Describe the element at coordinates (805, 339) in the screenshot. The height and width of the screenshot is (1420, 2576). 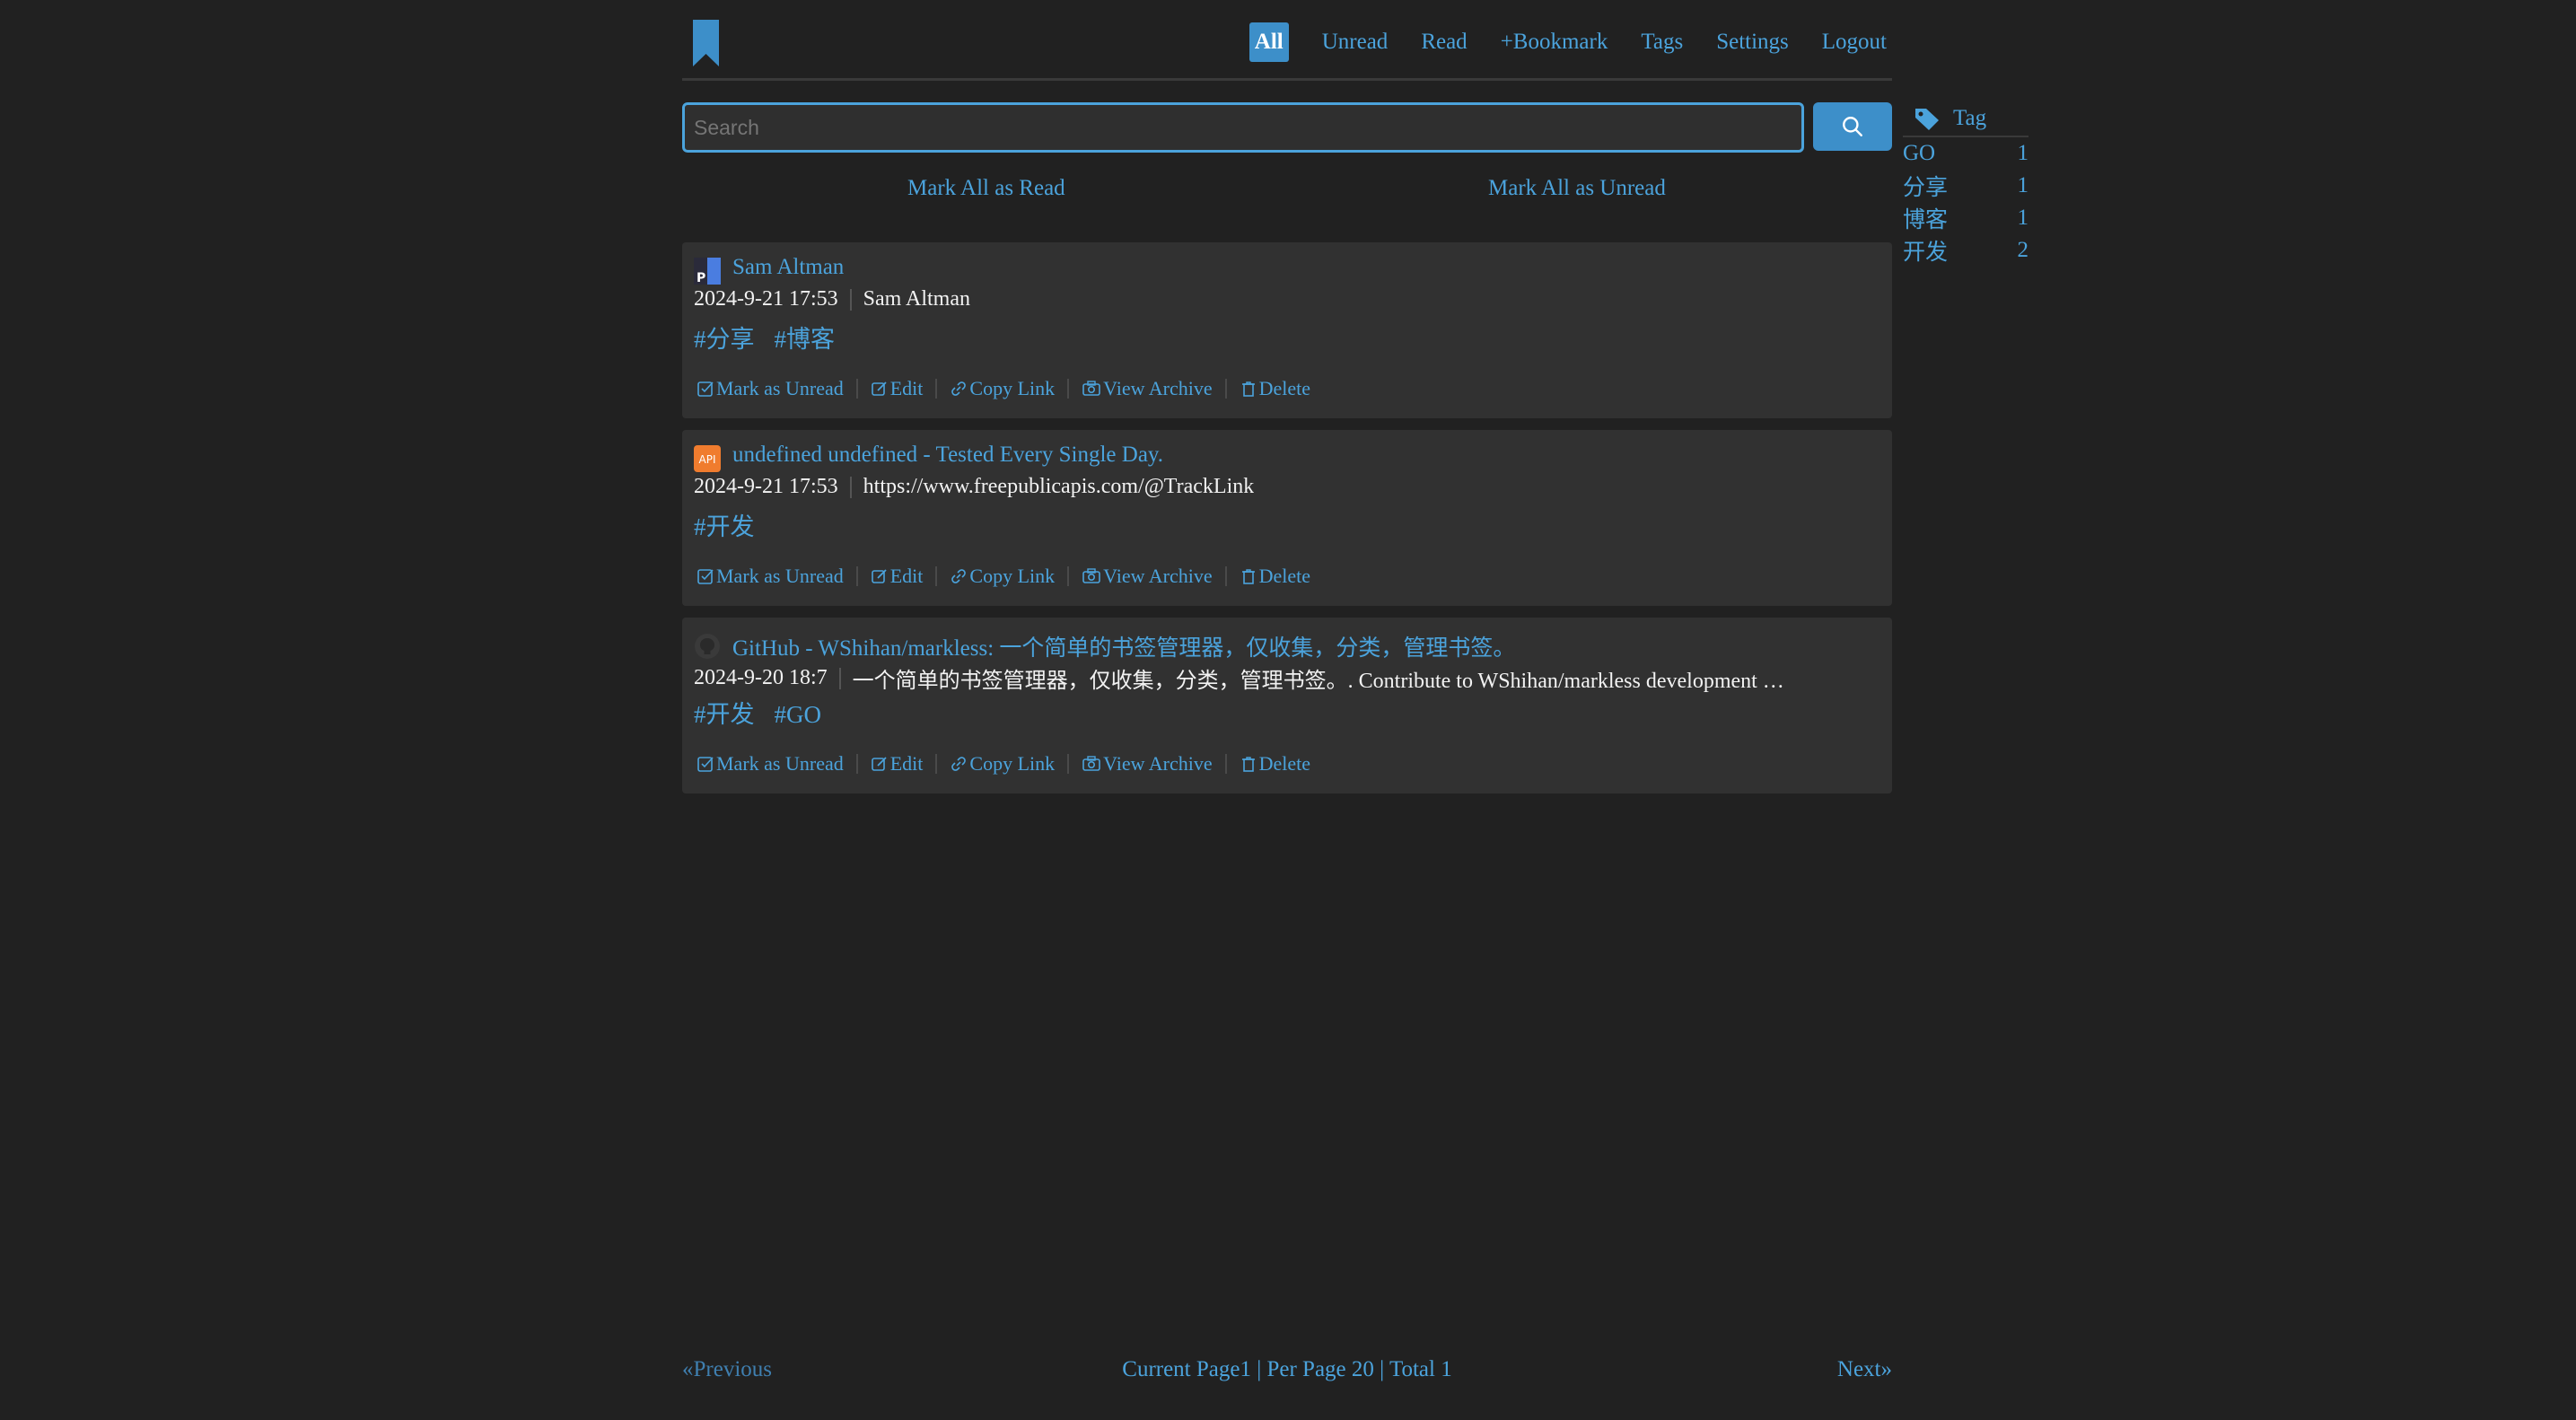
I see `tag-link: #博客` at that location.